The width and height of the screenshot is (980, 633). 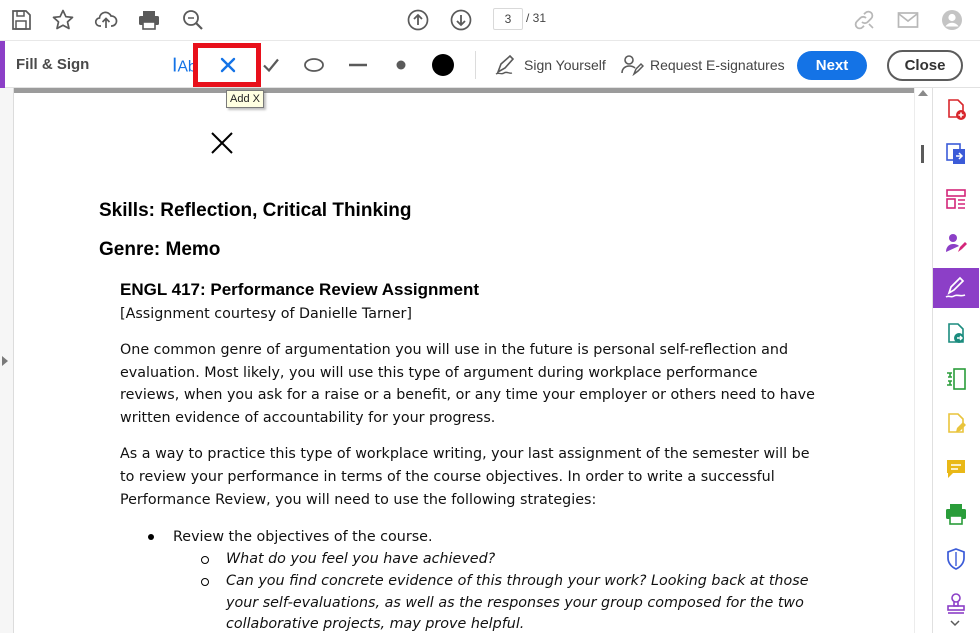 What do you see at coordinates (193, 20) in the screenshot?
I see `zoom-search-icon` at bounding box center [193, 20].